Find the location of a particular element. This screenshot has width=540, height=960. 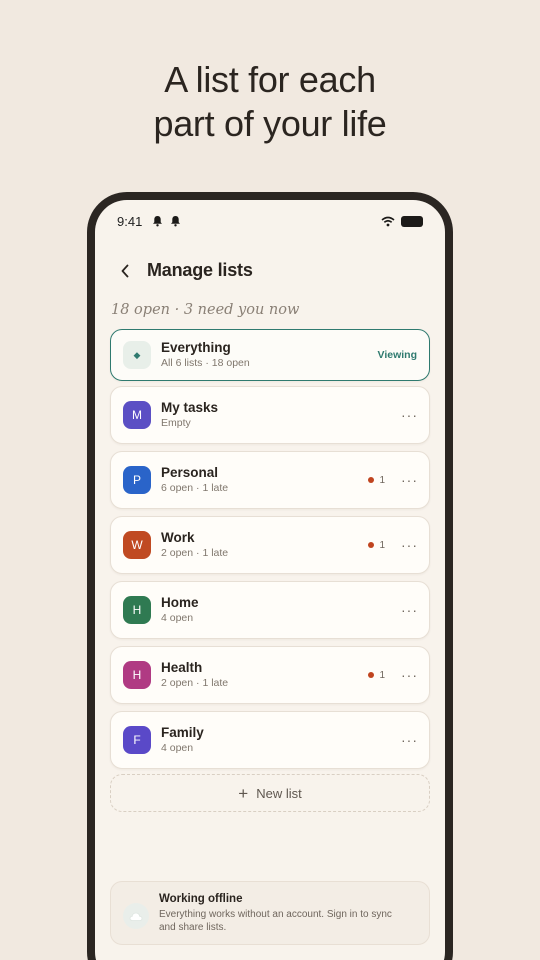

list-card-my-tasks: M My tasks Empty ··· is located at coordinates (270, 415).